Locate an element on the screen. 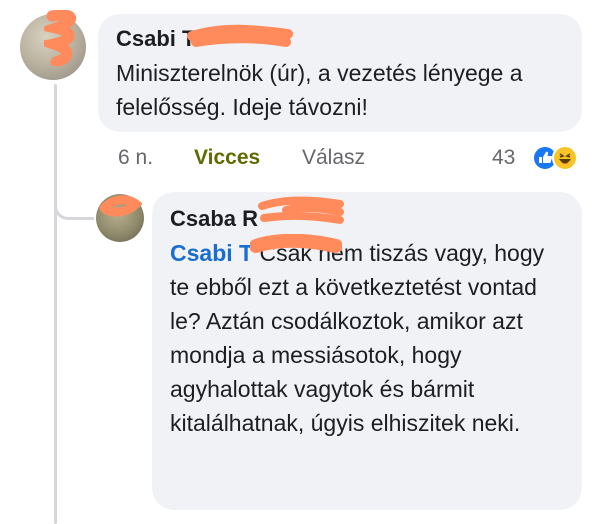 This screenshot has width=600, height=524. thread-line is located at coordinates (55, 304).